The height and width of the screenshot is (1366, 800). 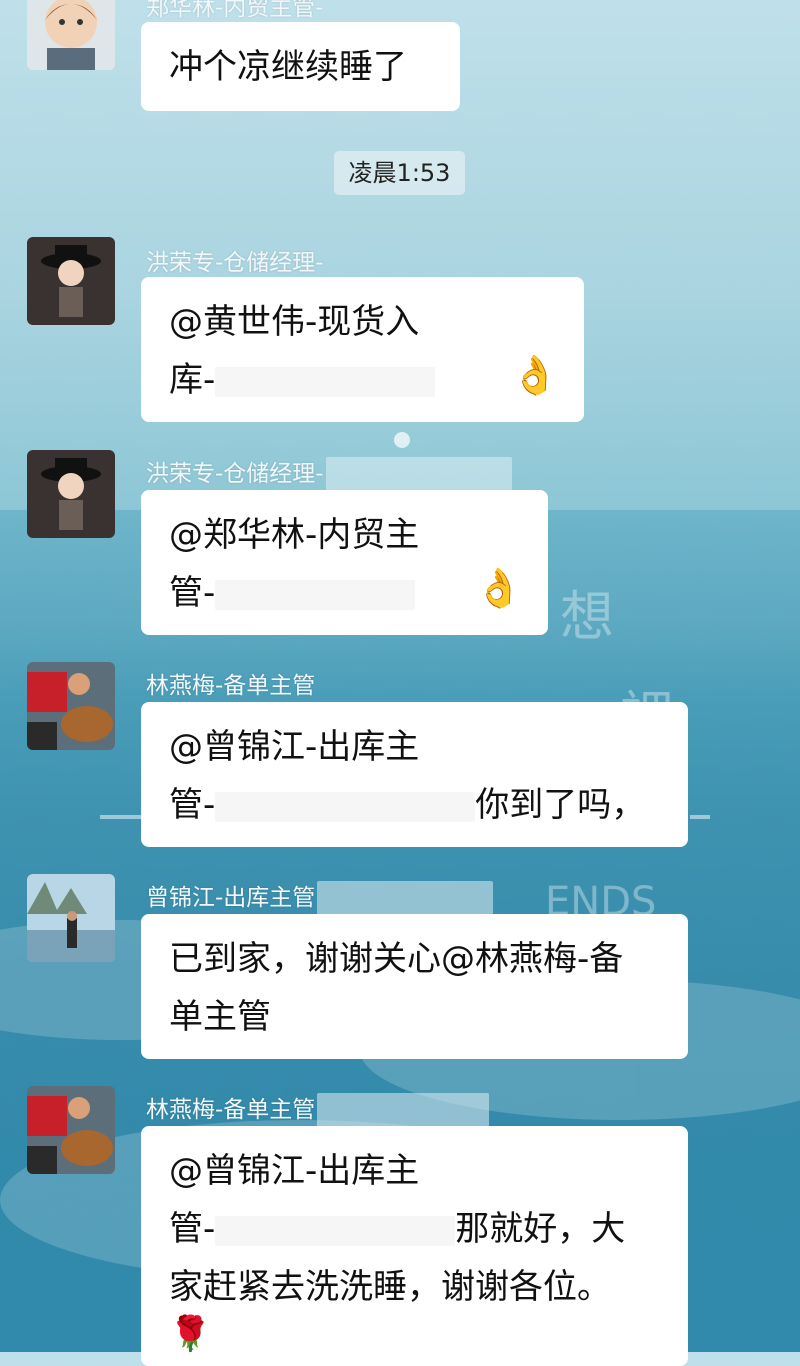 I want to click on message-bubble: 冲个凉继续睡了, so click(x=300, y=66).